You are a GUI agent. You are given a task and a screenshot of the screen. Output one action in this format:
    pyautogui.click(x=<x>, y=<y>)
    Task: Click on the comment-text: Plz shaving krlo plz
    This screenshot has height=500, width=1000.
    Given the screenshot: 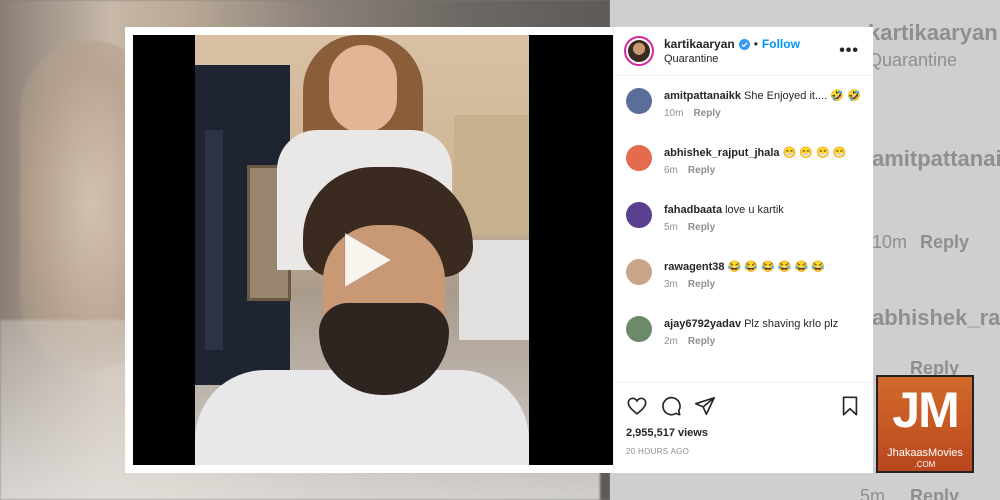 What is the action you would take?
    pyautogui.click(x=791, y=324)
    